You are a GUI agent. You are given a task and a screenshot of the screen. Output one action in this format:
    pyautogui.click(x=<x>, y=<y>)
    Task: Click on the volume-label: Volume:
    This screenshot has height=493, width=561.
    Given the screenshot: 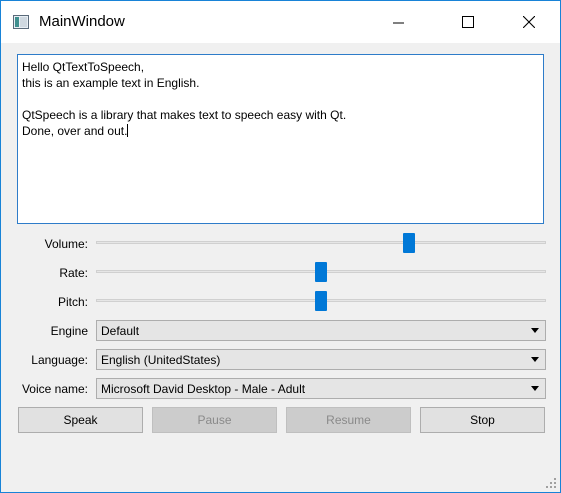 What is the action you would take?
    pyautogui.click(x=66, y=244)
    